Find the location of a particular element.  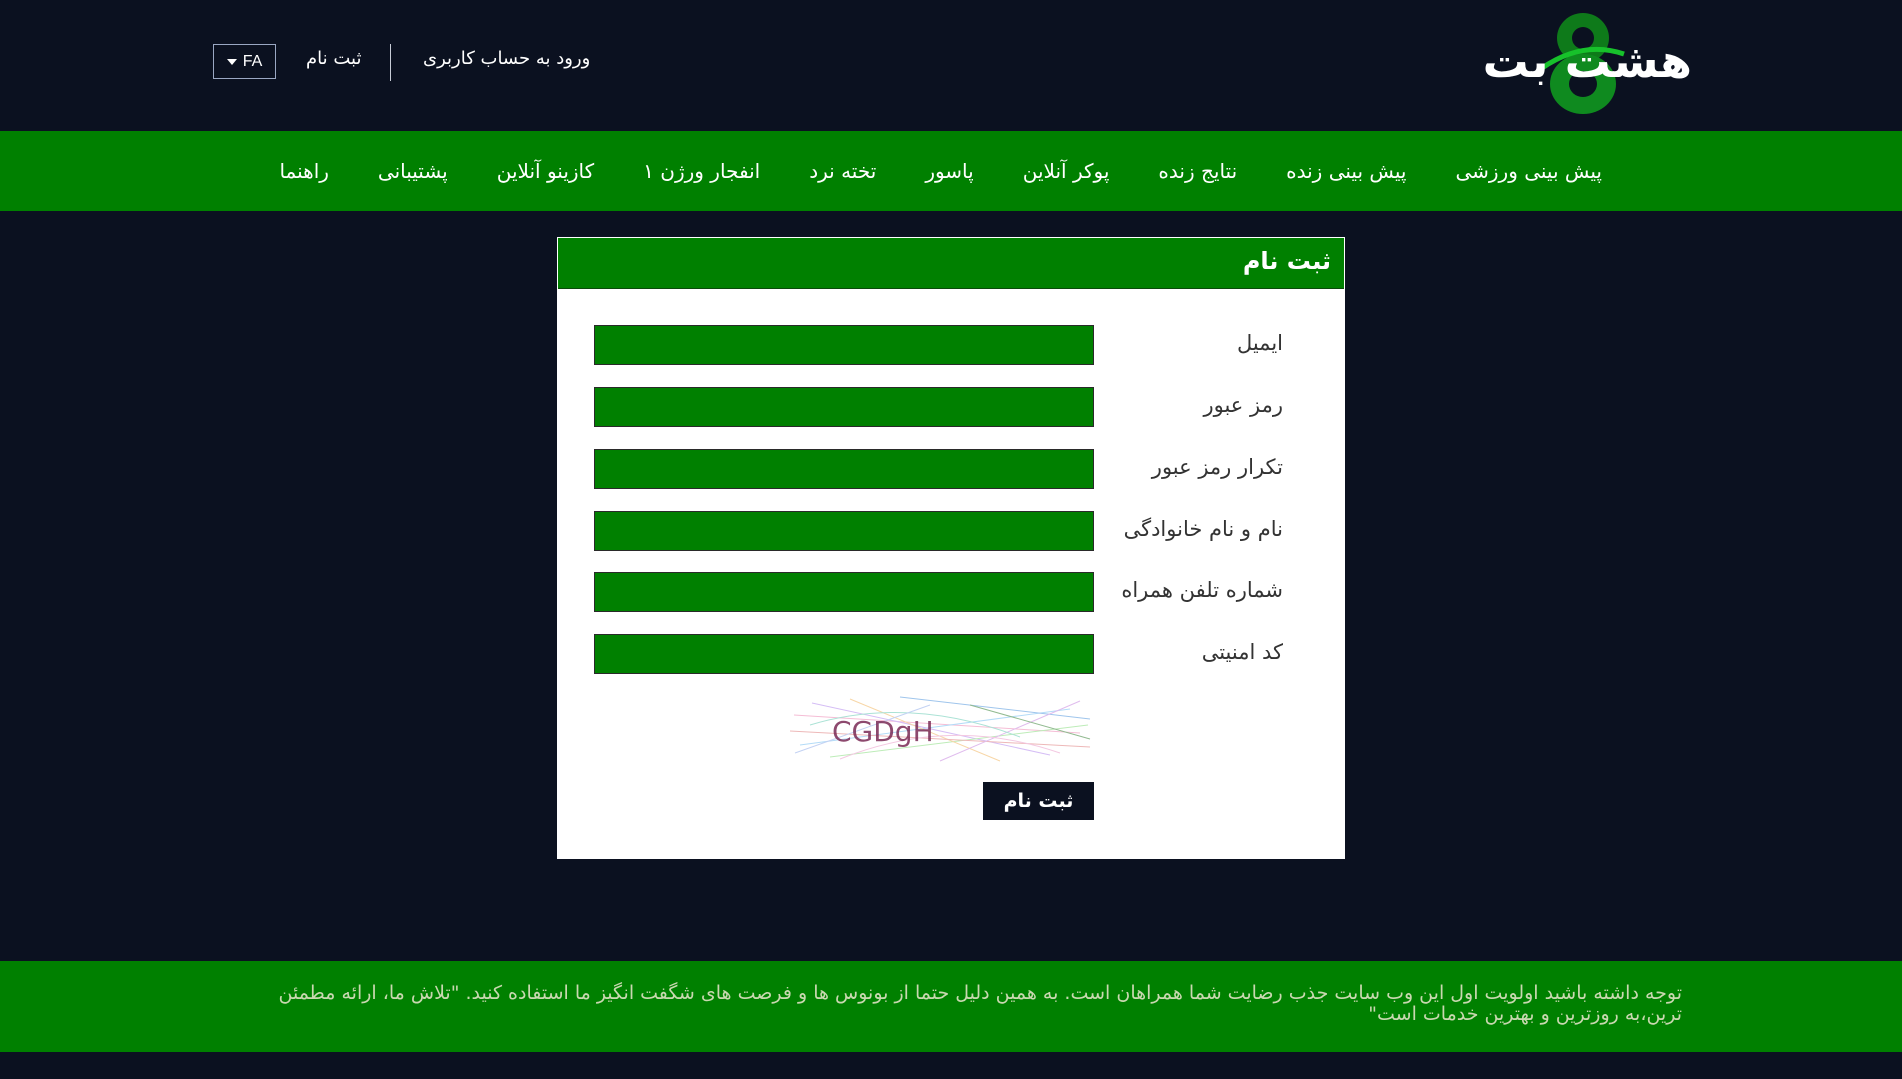

confirm-password-row: تکرار رمز عبور is located at coordinates (951, 470).